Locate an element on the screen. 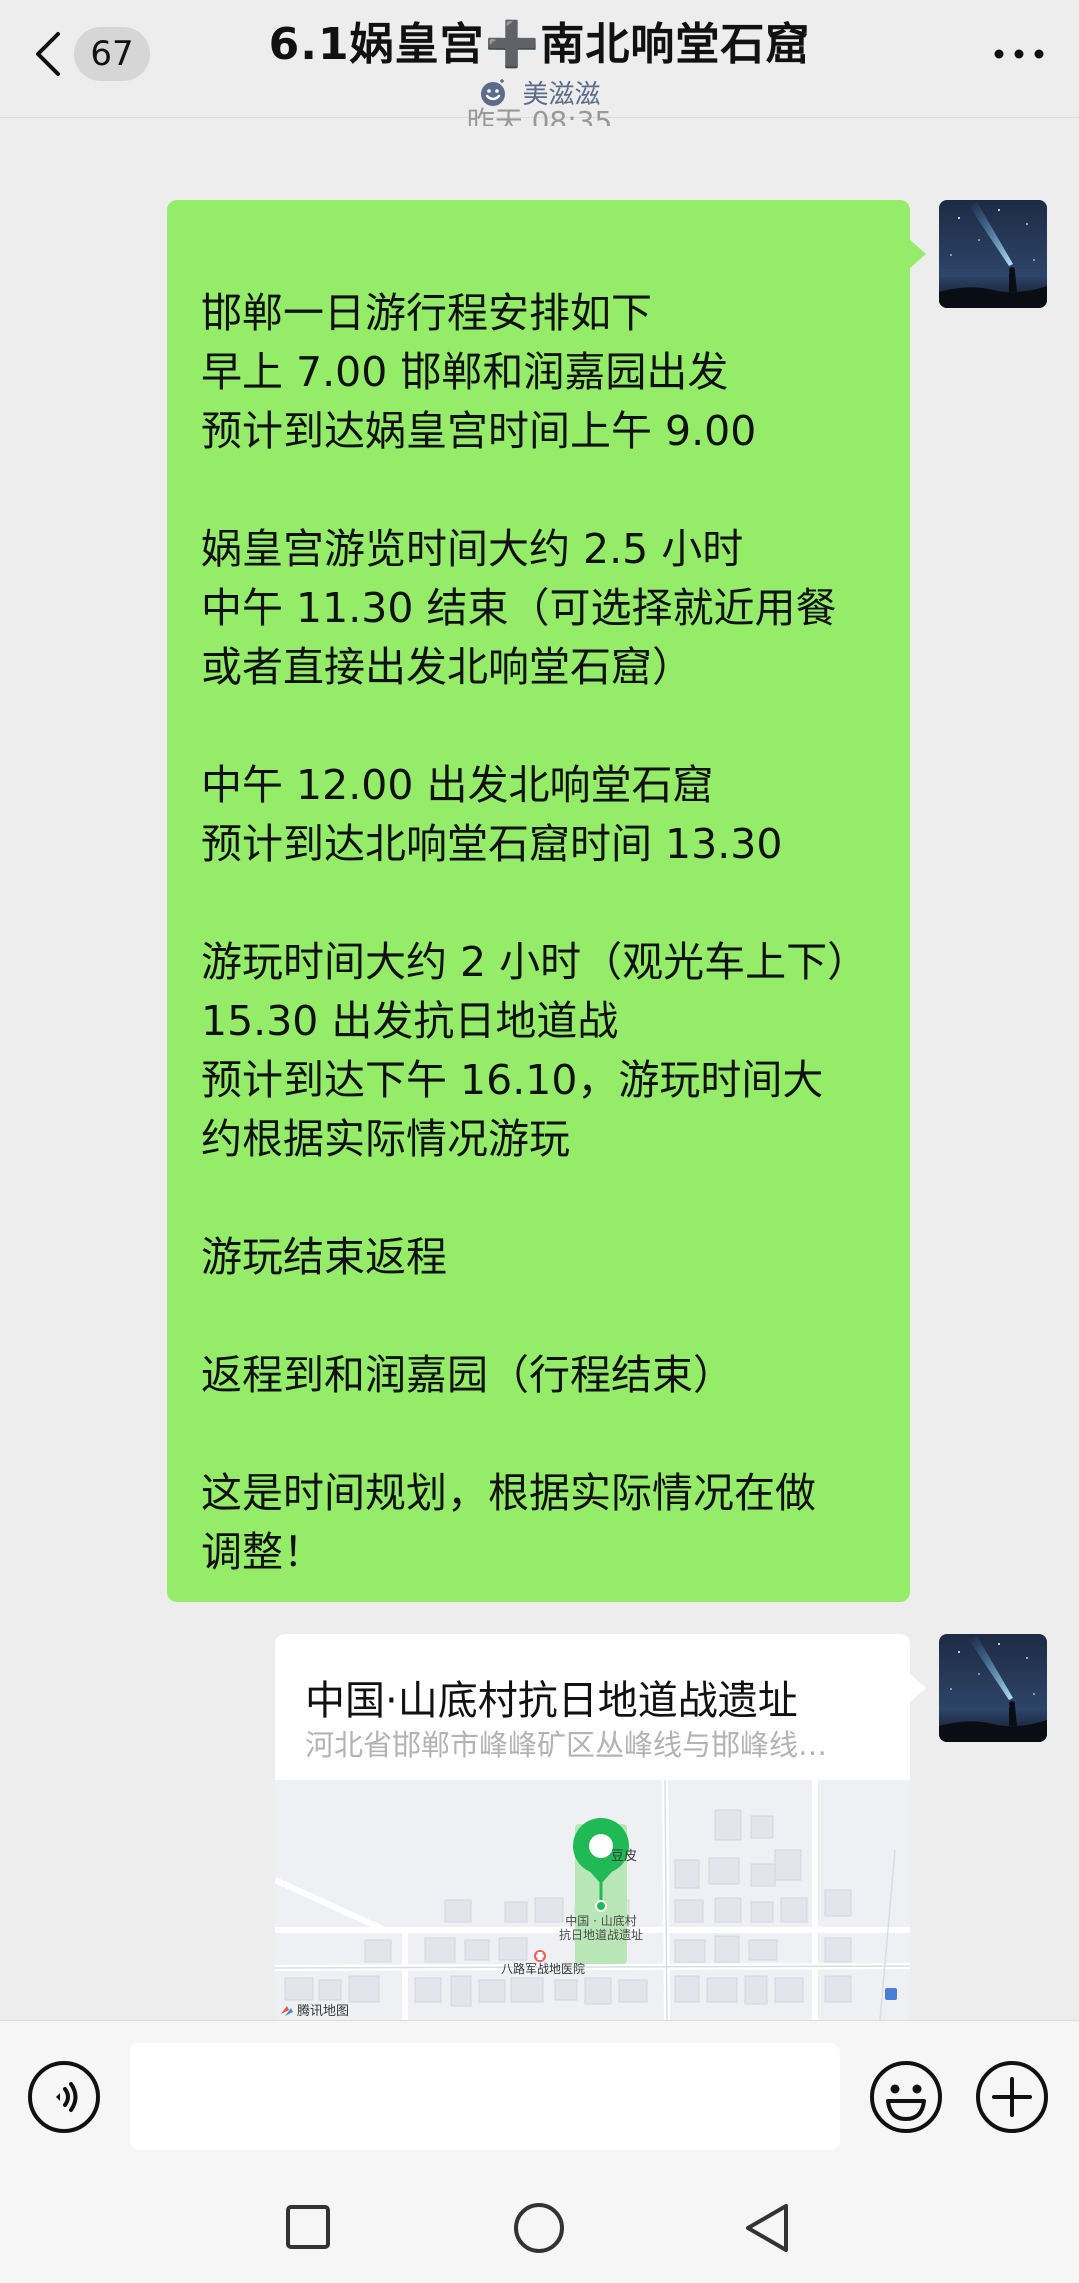  message-line: 约根据实际情况游玩 is located at coordinates (385, 1139).